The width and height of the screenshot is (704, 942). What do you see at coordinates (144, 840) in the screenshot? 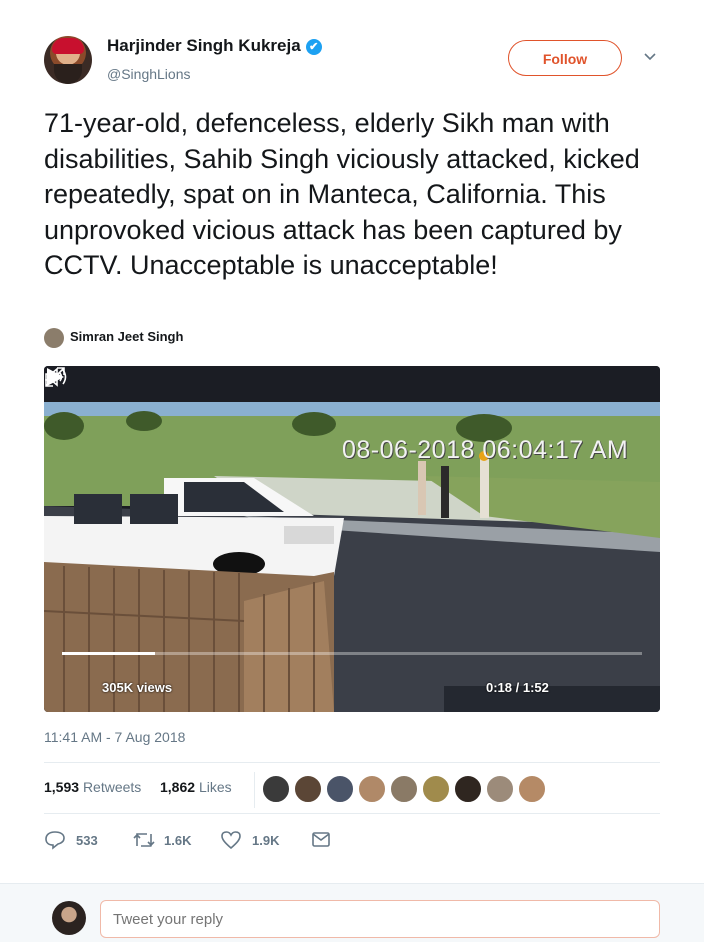
I see `retweet-icon` at bounding box center [144, 840].